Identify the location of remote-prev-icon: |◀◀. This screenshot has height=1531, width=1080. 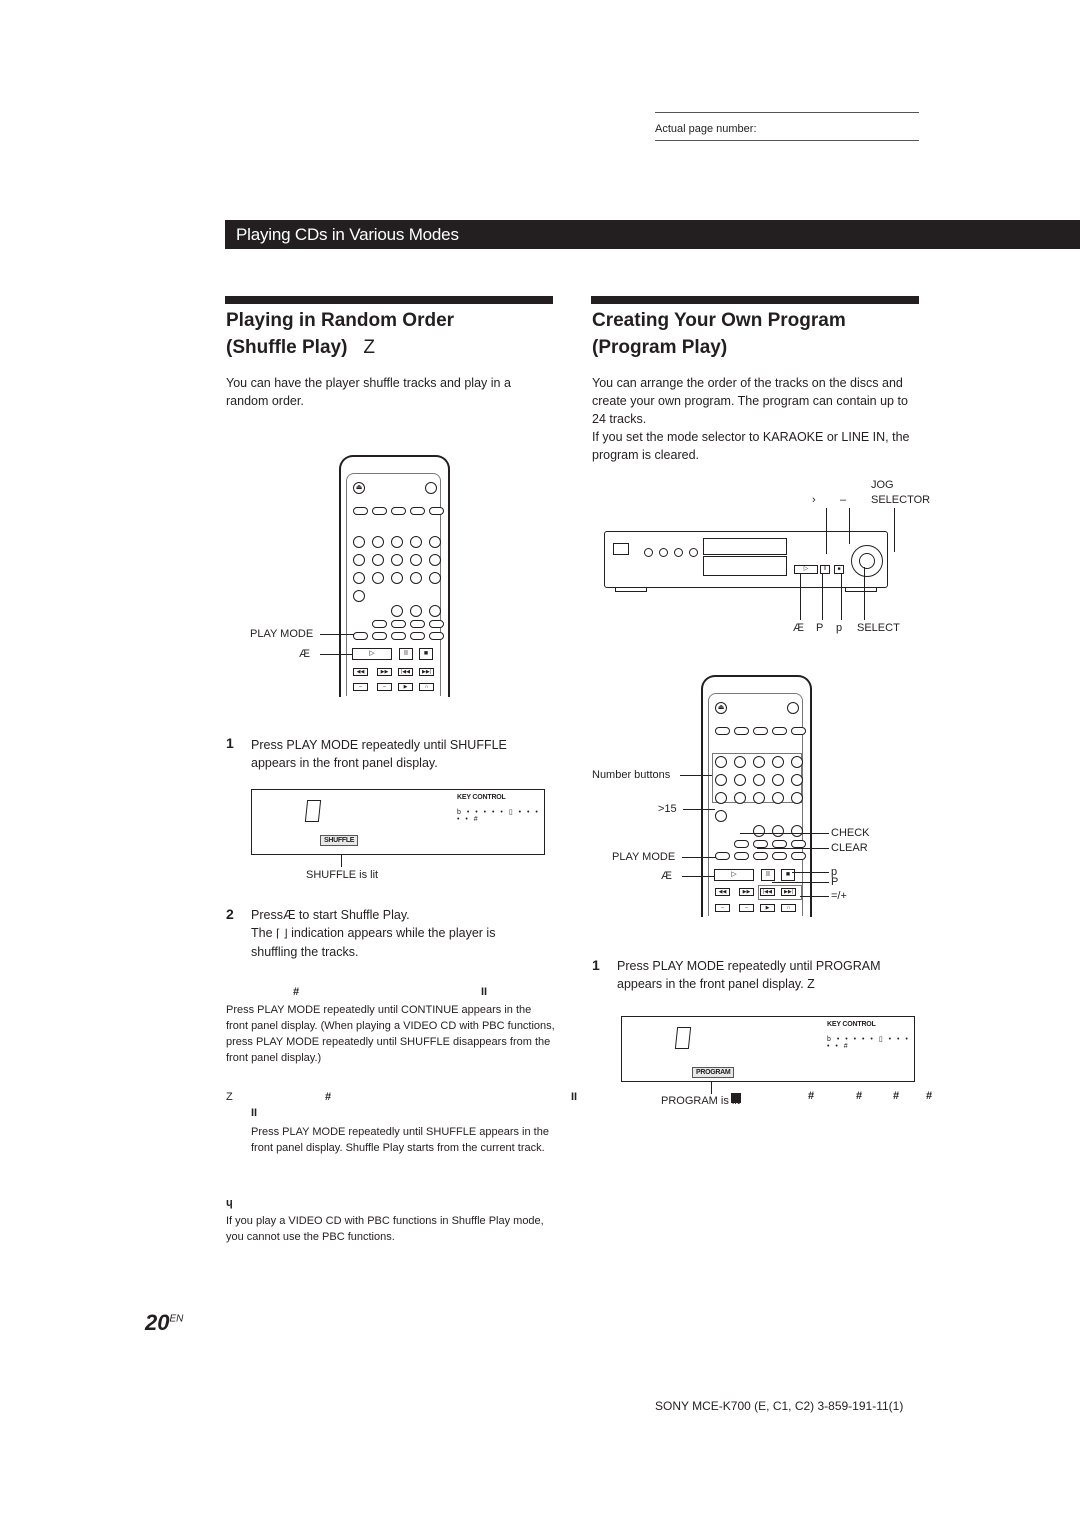
(405, 672).